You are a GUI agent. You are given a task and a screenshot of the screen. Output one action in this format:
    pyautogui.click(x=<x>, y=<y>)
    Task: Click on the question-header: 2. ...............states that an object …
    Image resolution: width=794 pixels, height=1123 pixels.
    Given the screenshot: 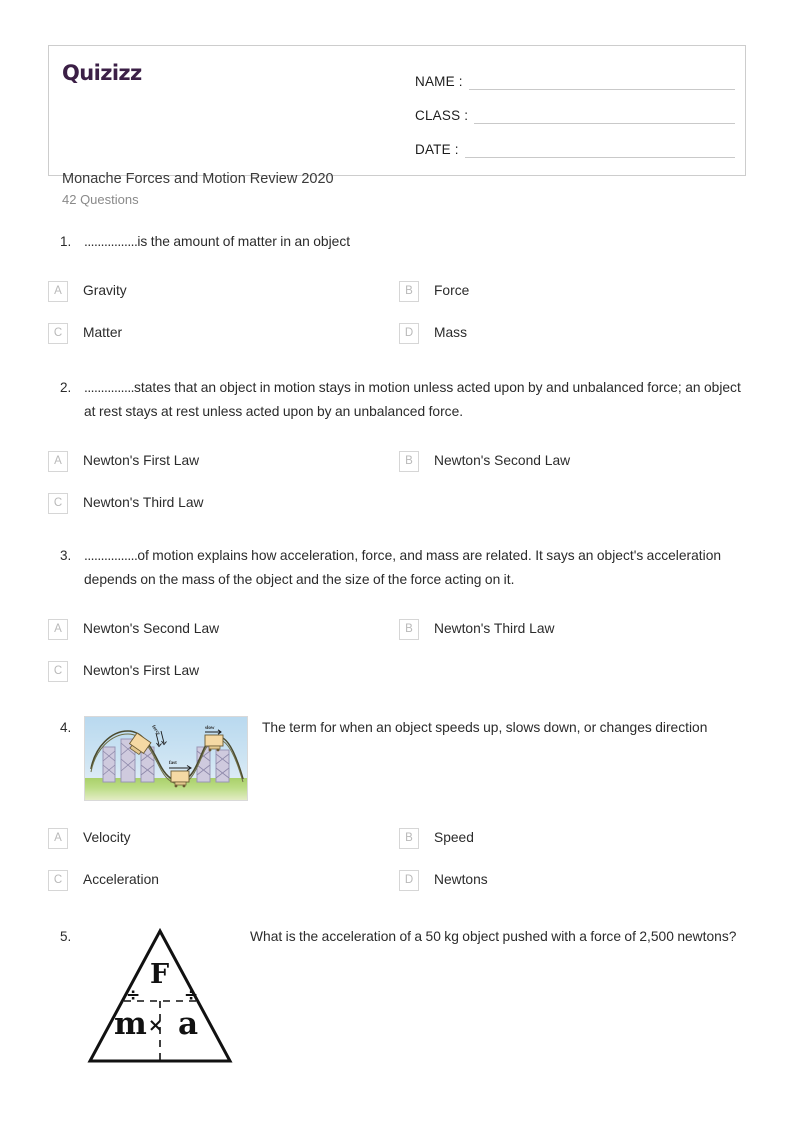 What is the action you would take?
    pyautogui.click(x=397, y=400)
    